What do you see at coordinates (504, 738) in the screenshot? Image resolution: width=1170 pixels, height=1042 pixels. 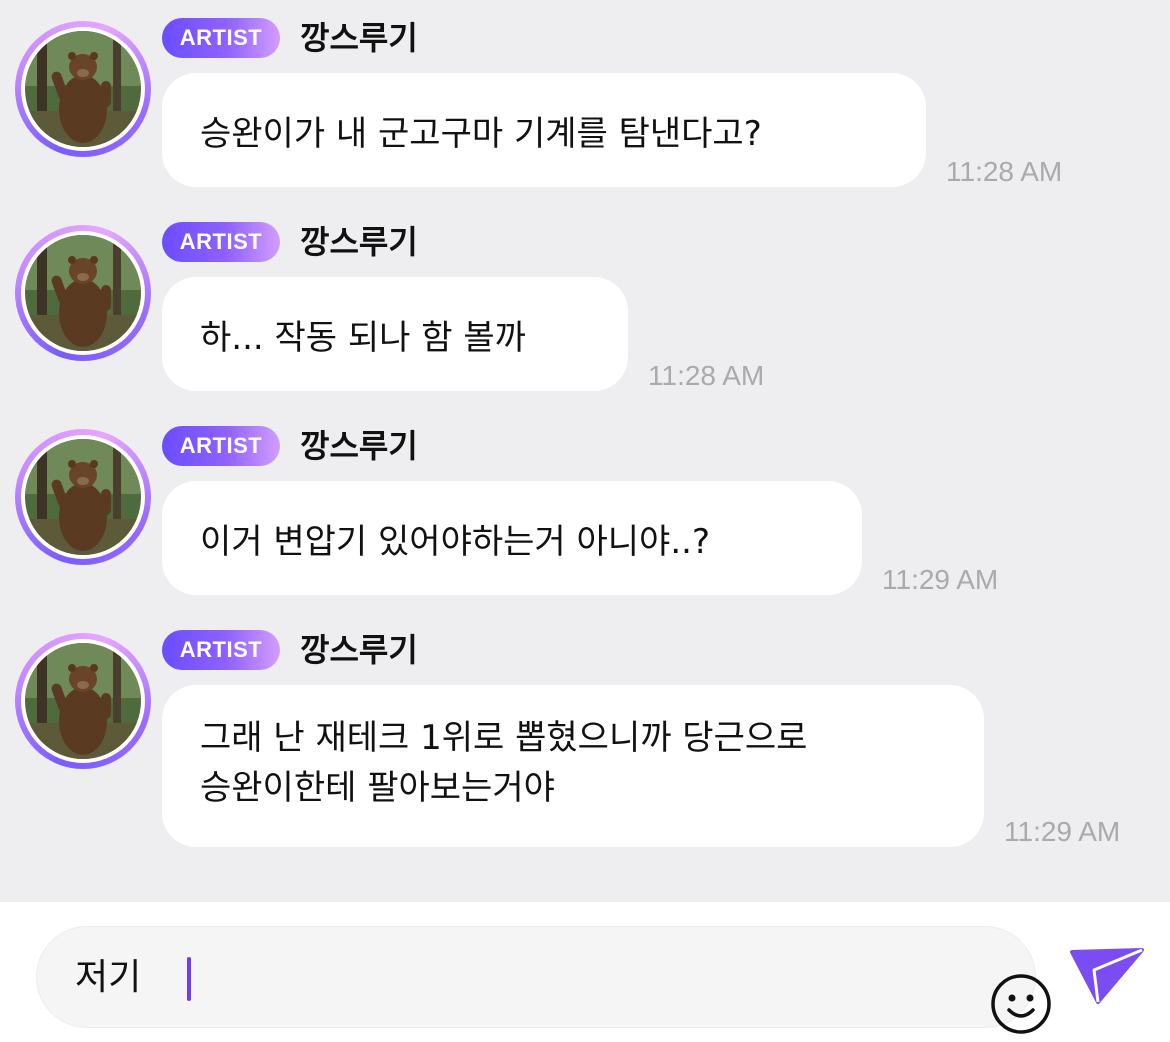 I see `message-text-line: 그래 난 재테크 1위로 뽑혔으니까 당근으로` at bounding box center [504, 738].